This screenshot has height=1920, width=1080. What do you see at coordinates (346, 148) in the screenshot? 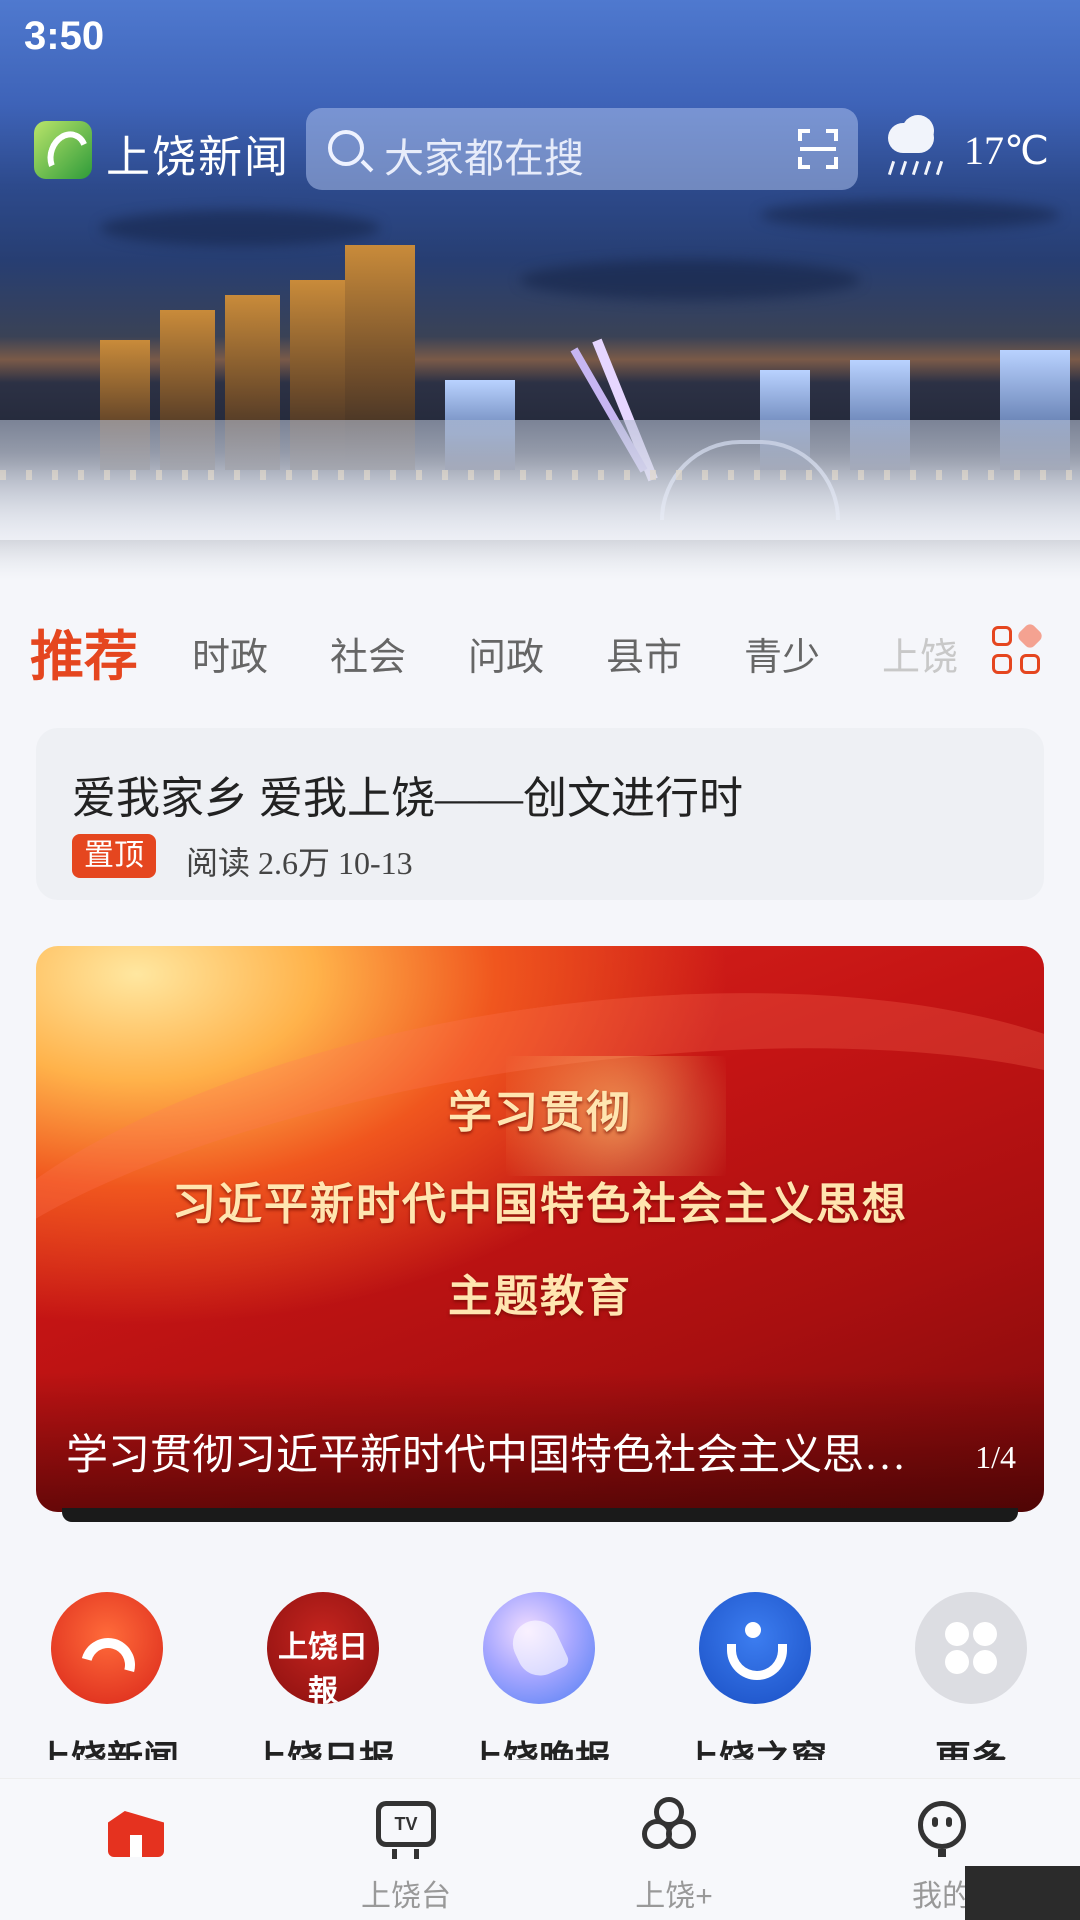
I see `search-icon` at bounding box center [346, 148].